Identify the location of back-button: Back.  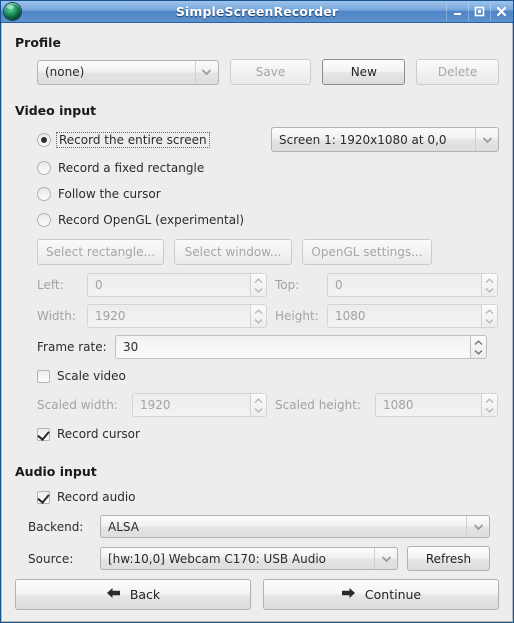
(133, 594).